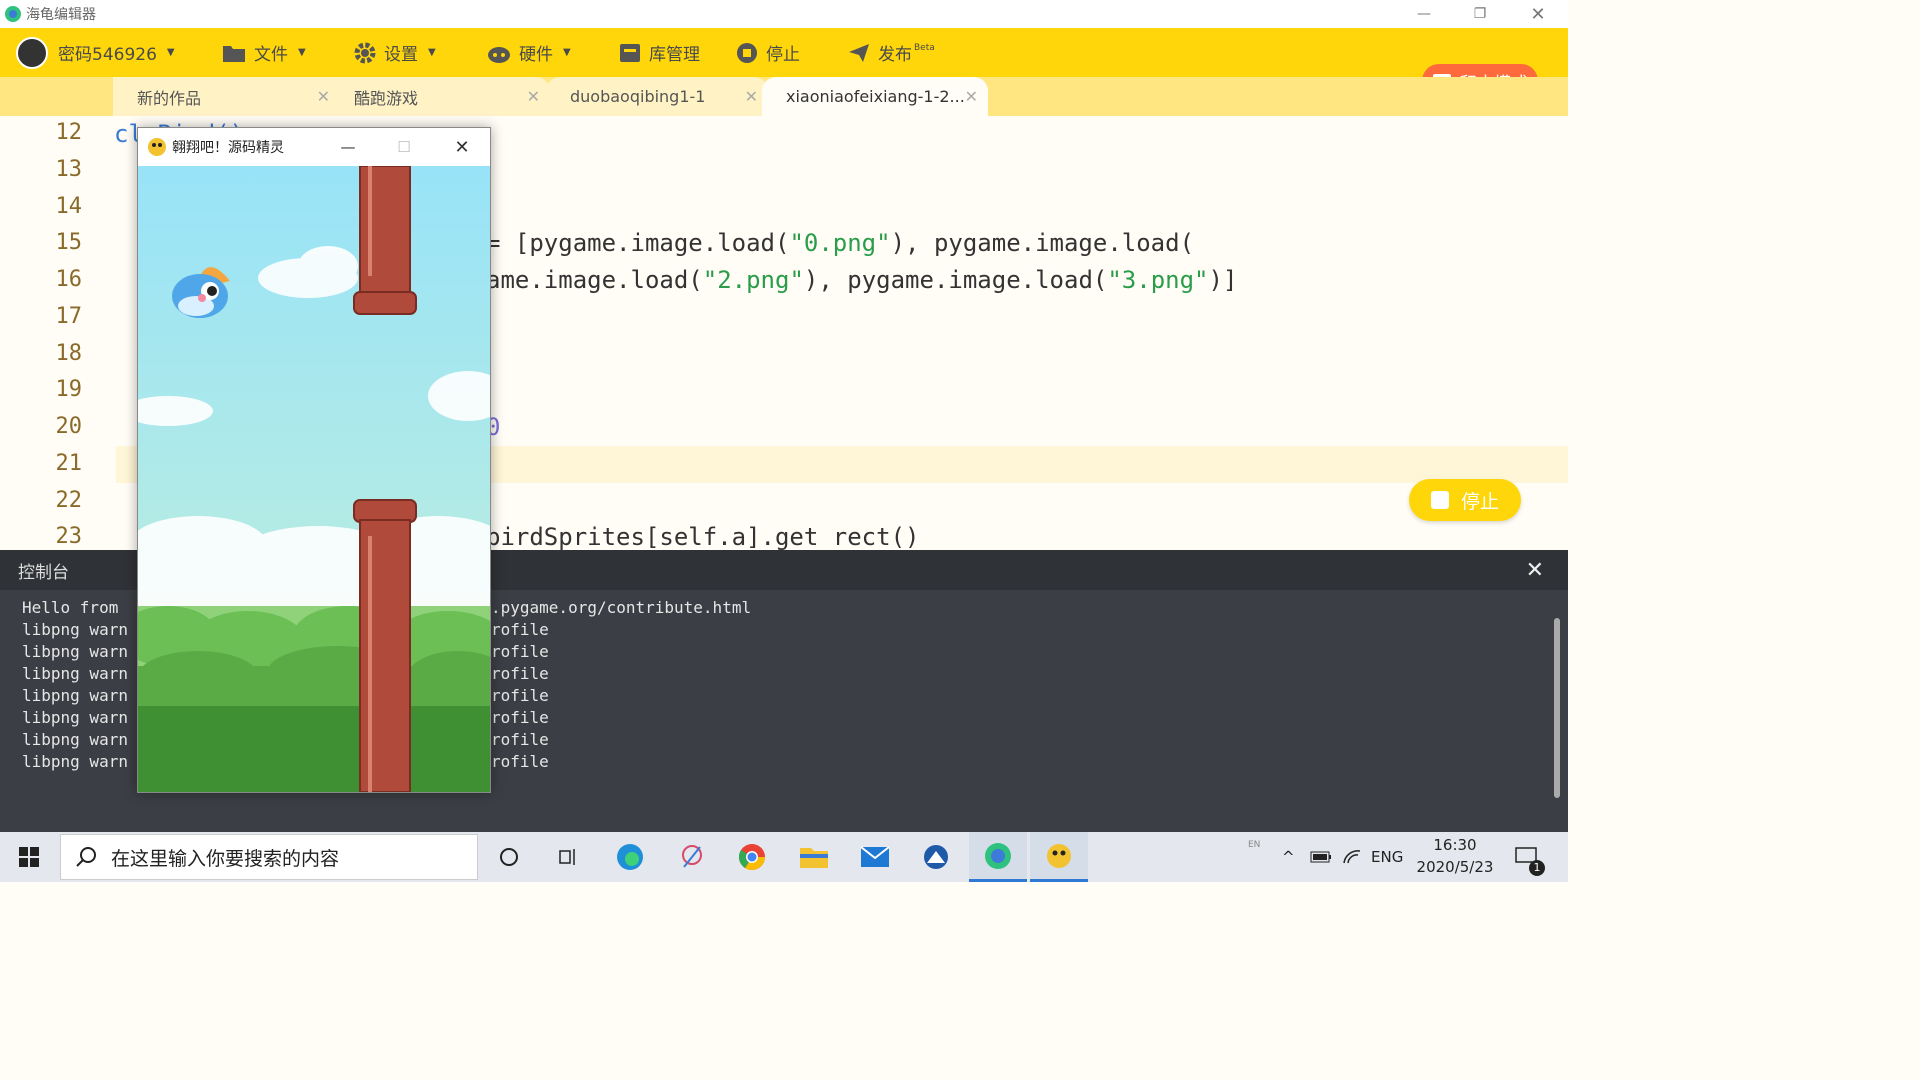 Image resolution: width=1920 pixels, height=1080 pixels. Describe the element at coordinates (107, 55) in the screenshot. I see `user-name: 密码546926` at that location.